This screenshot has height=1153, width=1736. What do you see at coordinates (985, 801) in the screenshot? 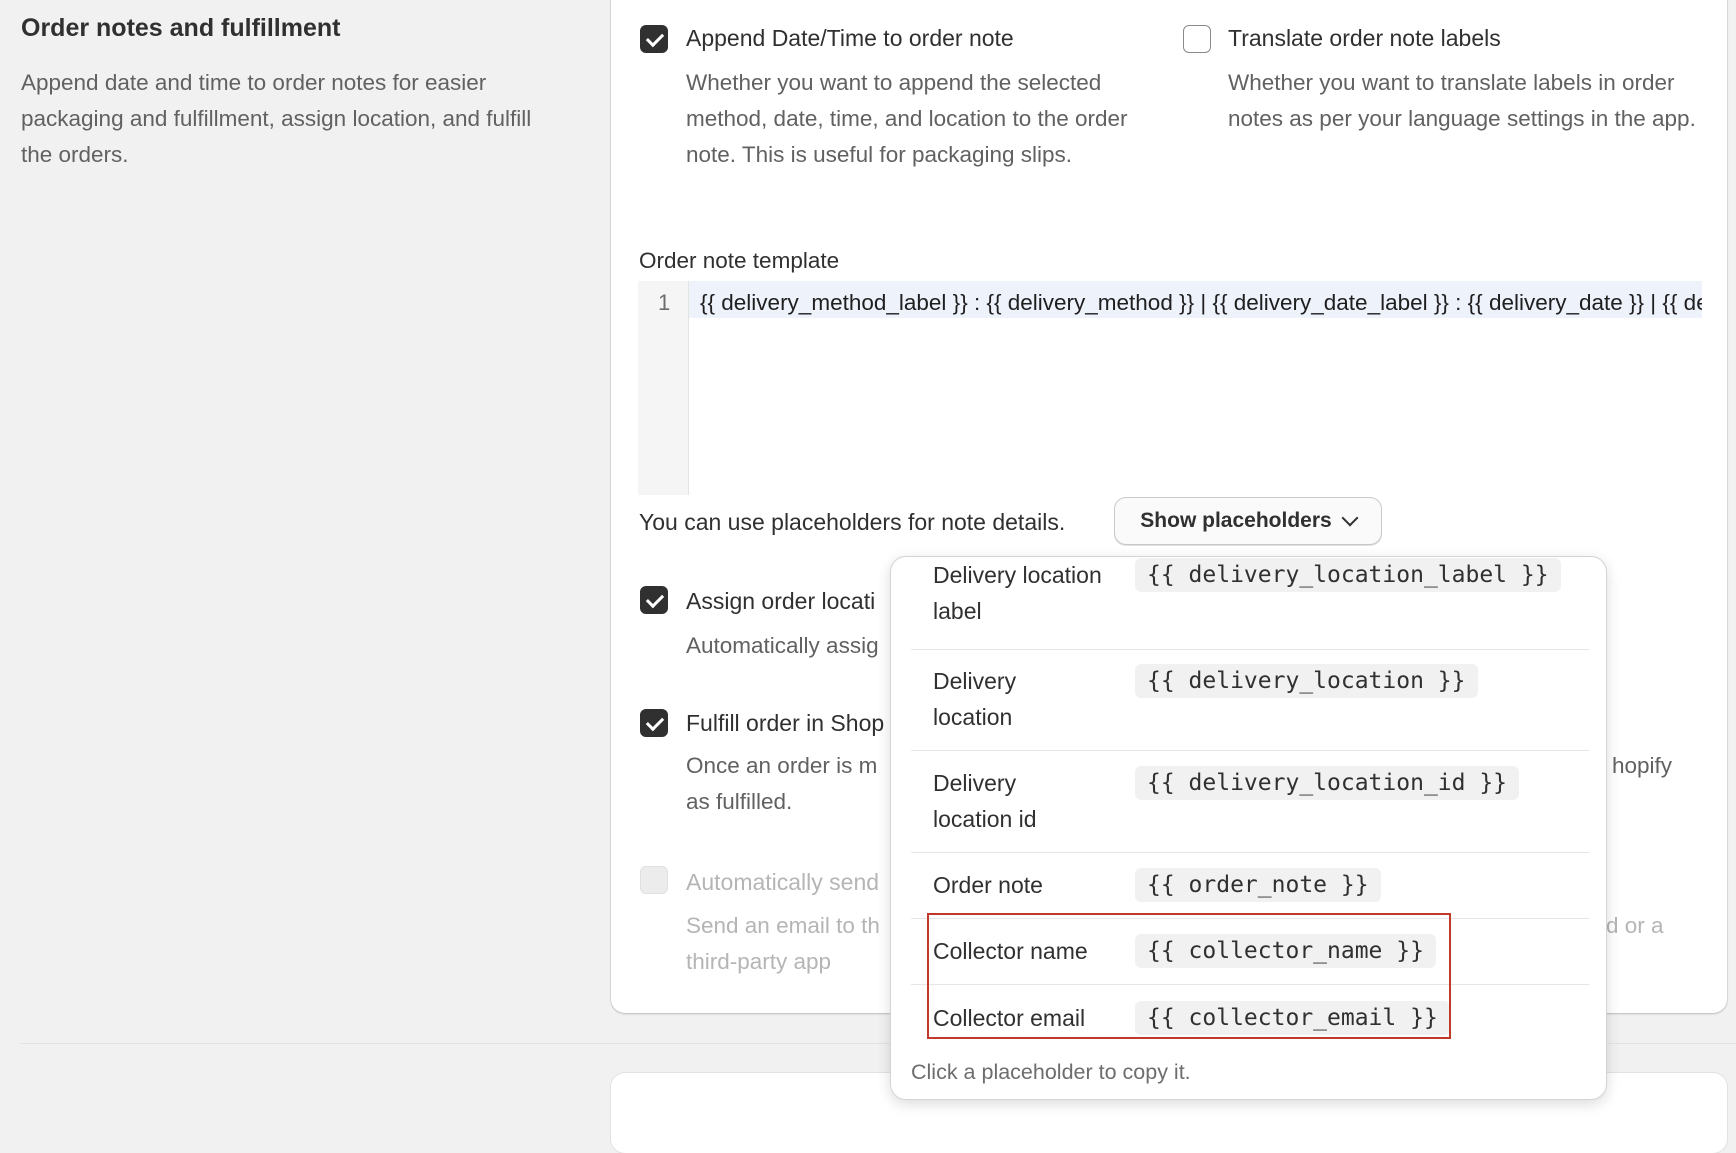
I see `placeholder-name: Delivery location id` at bounding box center [985, 801].